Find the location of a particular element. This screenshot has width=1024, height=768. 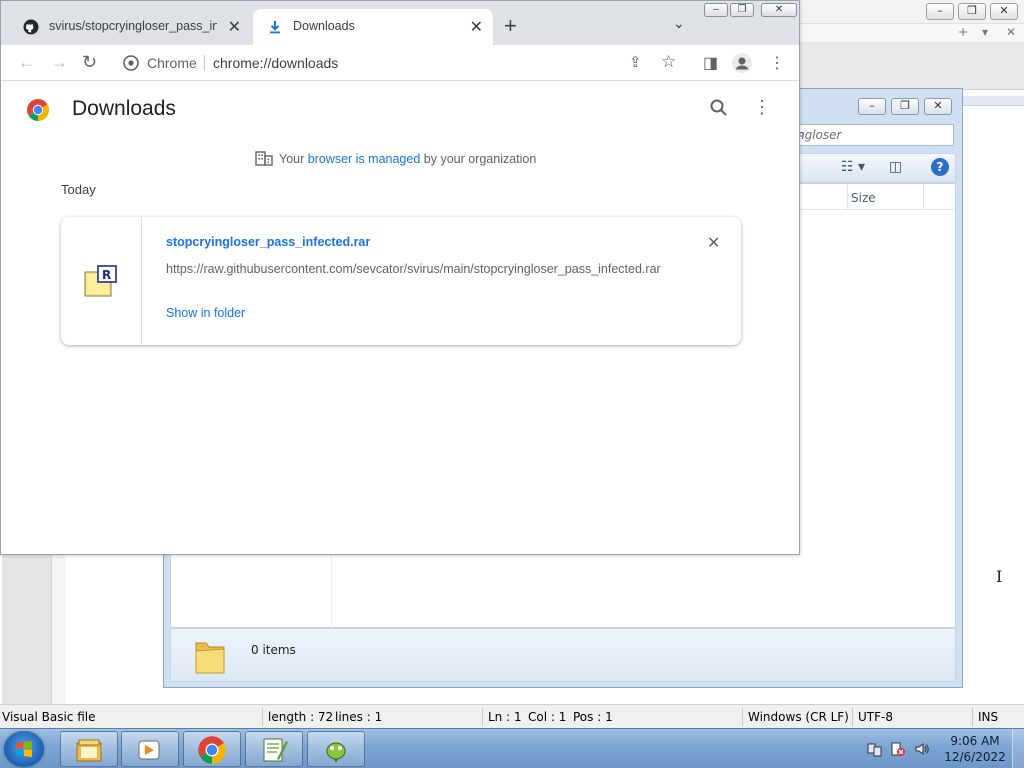

system-clock: 9:06 AM 12/6/2022 is located at coordinates (975, 749).